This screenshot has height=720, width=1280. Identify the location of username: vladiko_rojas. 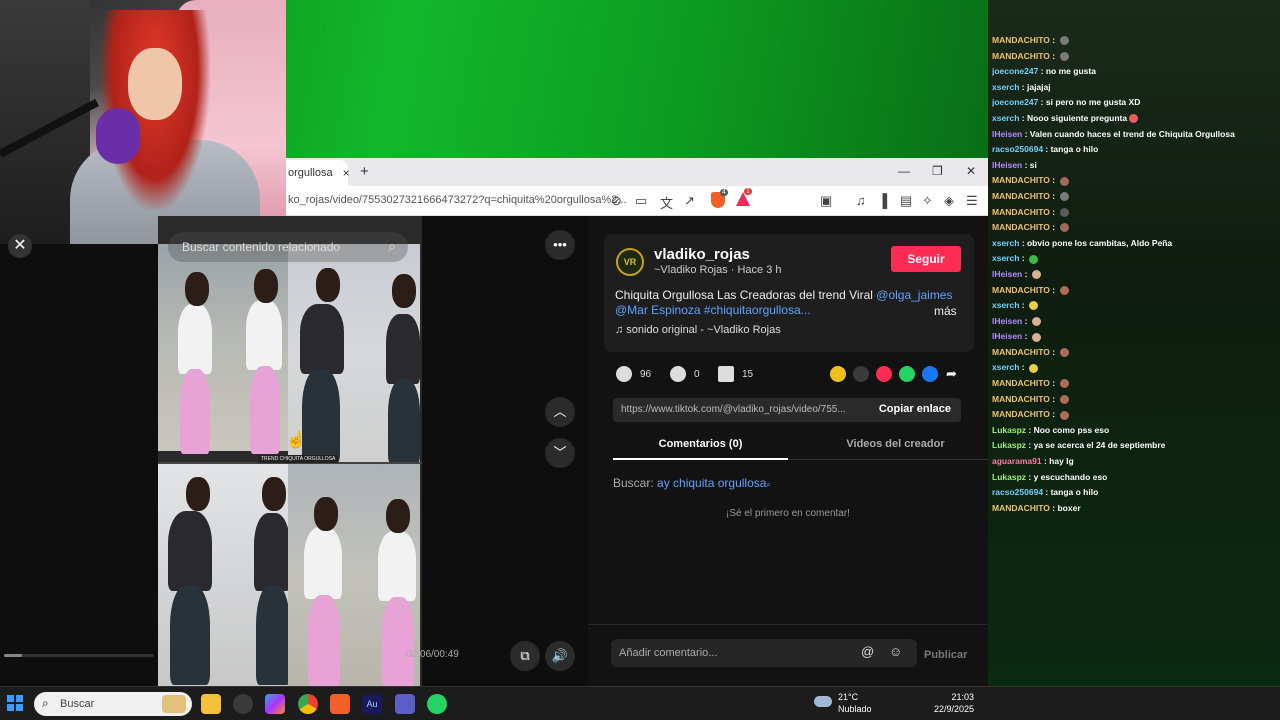
(702, 254).